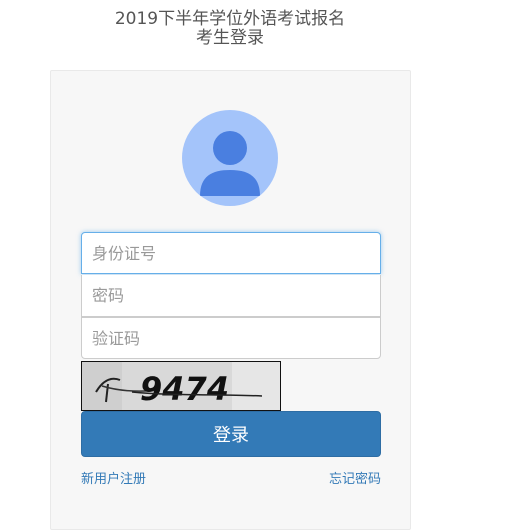 This screenshot has height=530, width=506. I want to click on login-button: 登录, so click(231, 434).